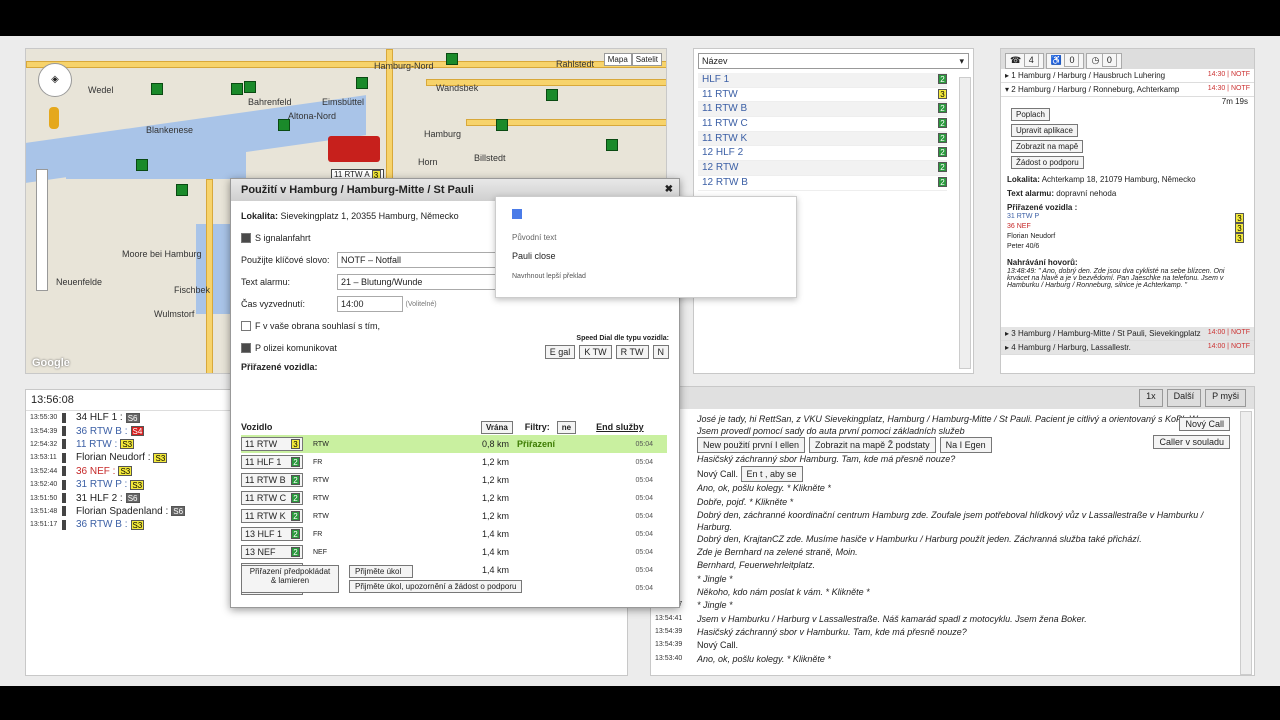 This screenshot has width=1280, height=720. What do you see at coordinates (1024, 61) in the screenshot?
I see `tab-active: ☎ 4` at bounding box center [1024, 61].